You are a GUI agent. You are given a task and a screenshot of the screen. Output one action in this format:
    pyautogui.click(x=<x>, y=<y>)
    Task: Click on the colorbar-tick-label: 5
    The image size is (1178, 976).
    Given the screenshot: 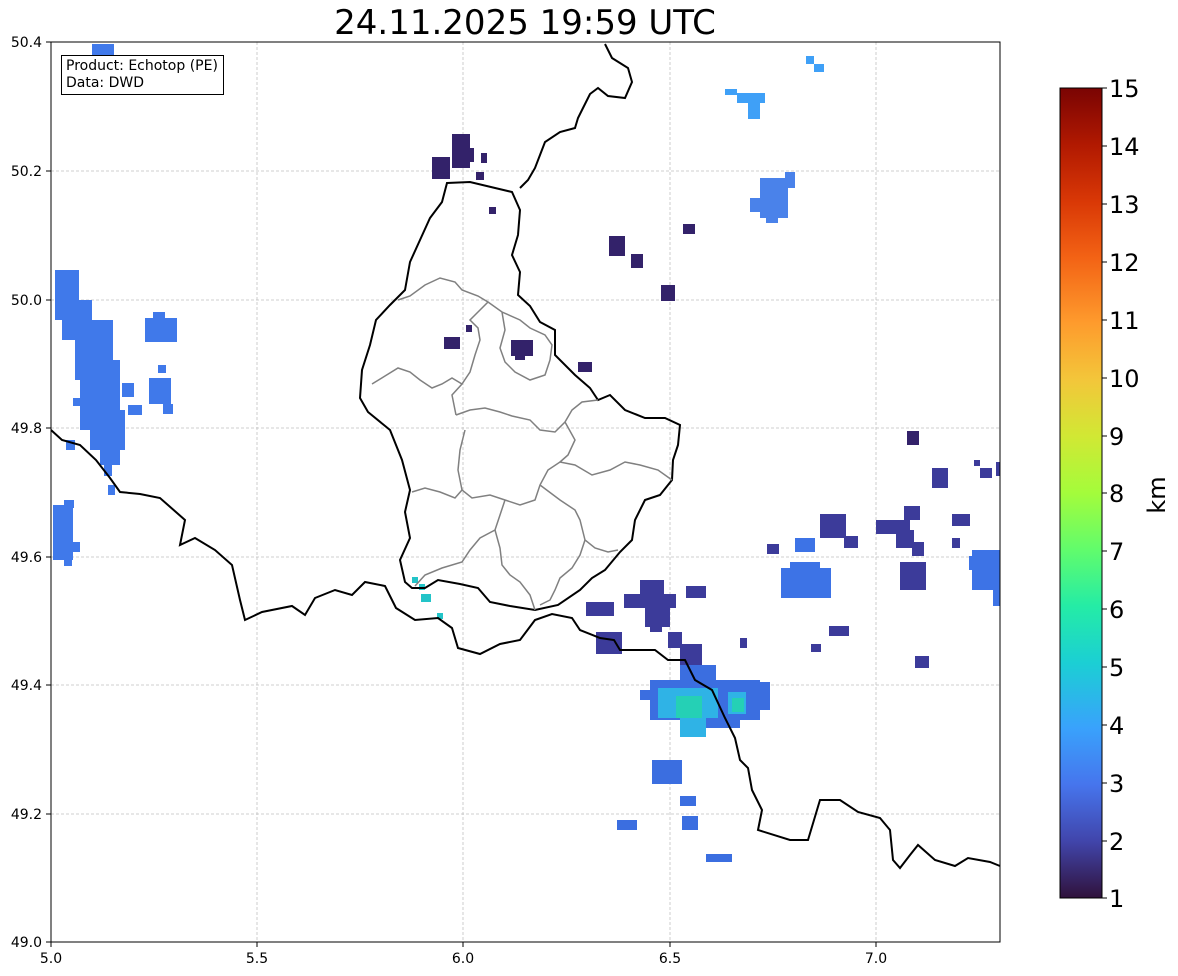 What is the action you would take?
    pyautogui.click(x=1116, y=668)
    